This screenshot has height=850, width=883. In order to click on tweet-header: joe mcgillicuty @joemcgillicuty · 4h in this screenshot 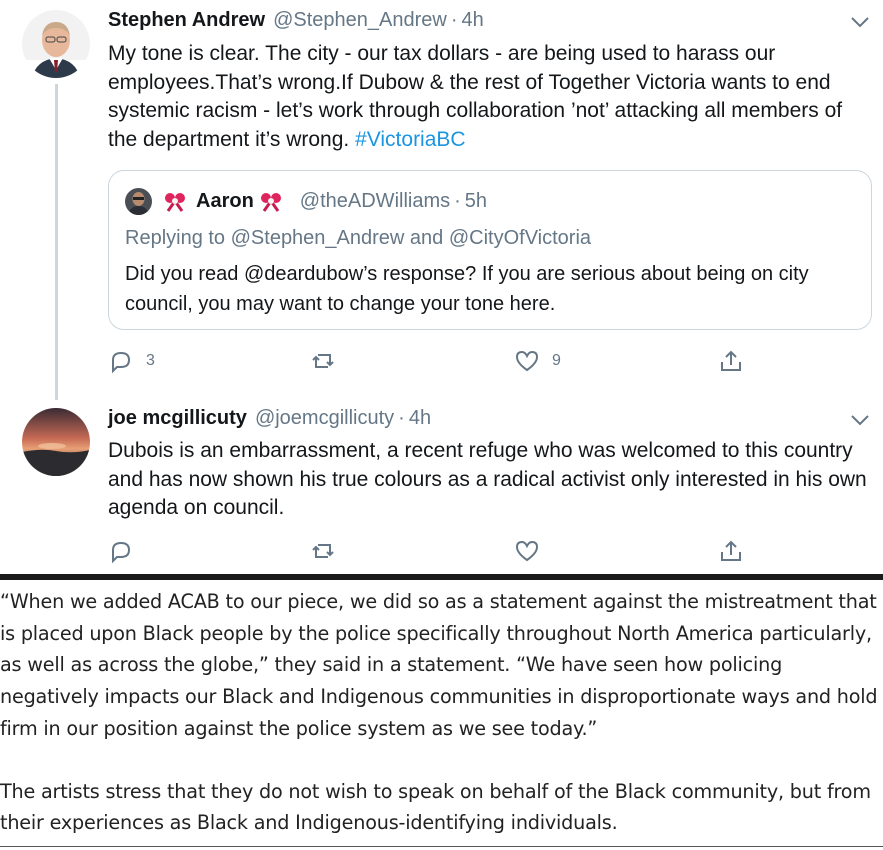, I will do `click(269, 418)`.